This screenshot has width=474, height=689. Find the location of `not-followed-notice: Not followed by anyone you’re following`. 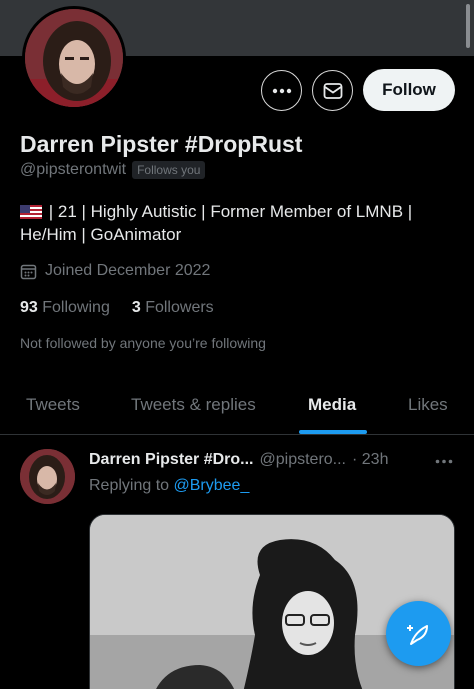

not-followed-notice: Not followed by anyone you’re following is located at coordinates (143, 343).